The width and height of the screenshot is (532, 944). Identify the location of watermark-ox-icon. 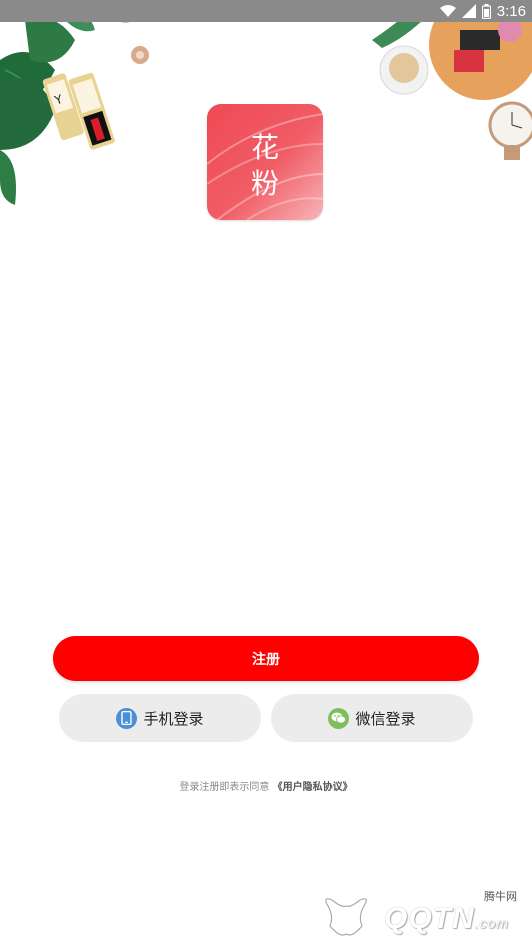
(346, 917).